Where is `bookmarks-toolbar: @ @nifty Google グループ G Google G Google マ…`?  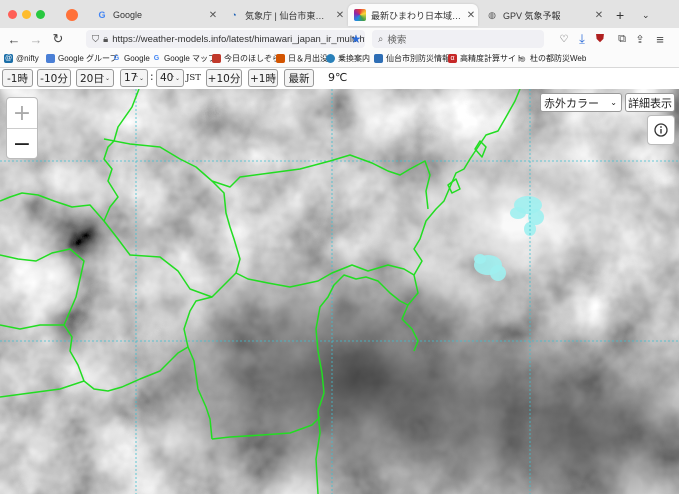
bookmarks-toolbar: @ @nifty Google グループ G Google G Google マ… is located at coordinates (339, 59).